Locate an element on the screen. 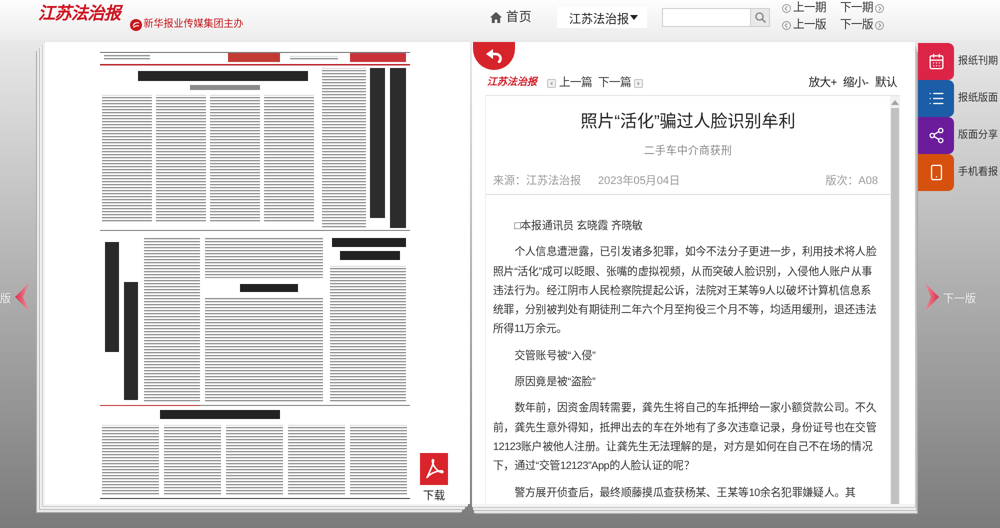 The width and height of the screenshot is (1000, 528). next-link: 下一版 is located at coordinates (862, 25).